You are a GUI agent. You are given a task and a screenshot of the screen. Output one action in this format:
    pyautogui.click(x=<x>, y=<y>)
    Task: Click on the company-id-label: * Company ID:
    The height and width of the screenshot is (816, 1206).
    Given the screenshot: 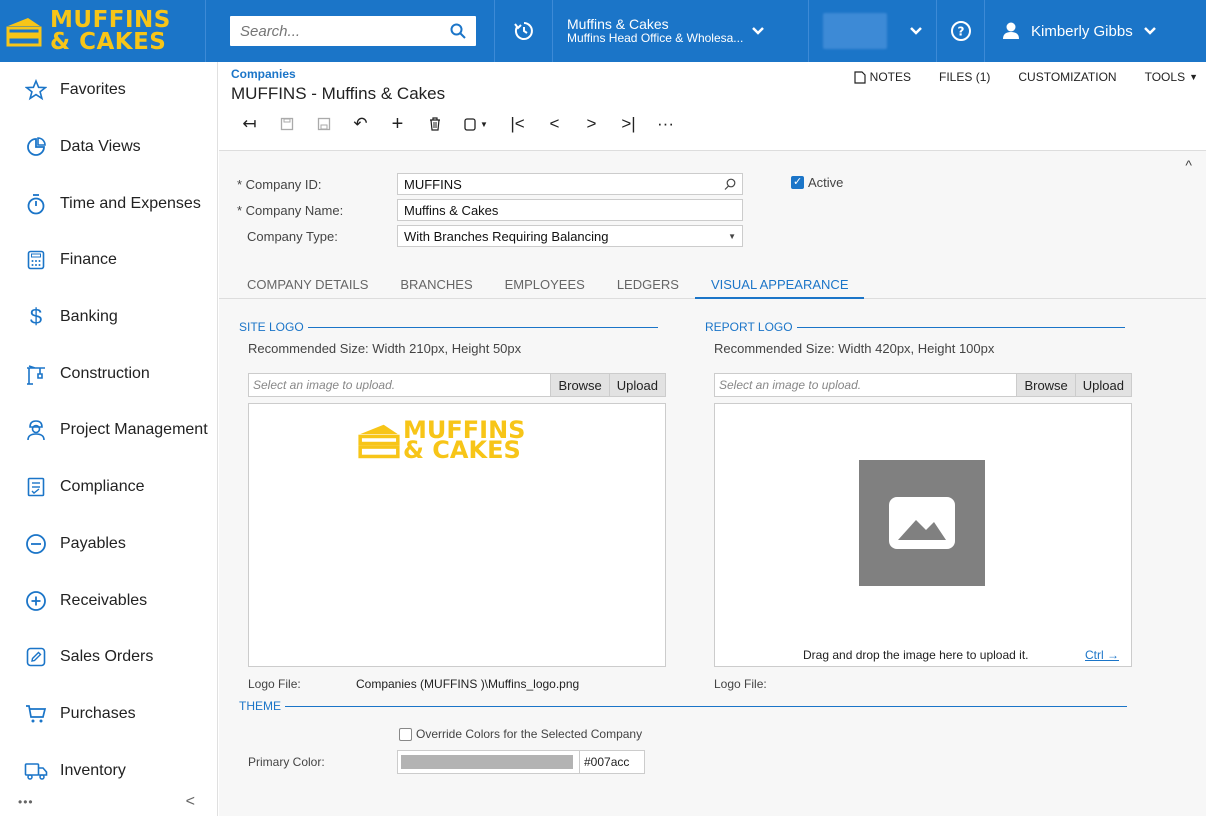 What is the action you would take?
    pyautogui.click(x=279, y=184)
    